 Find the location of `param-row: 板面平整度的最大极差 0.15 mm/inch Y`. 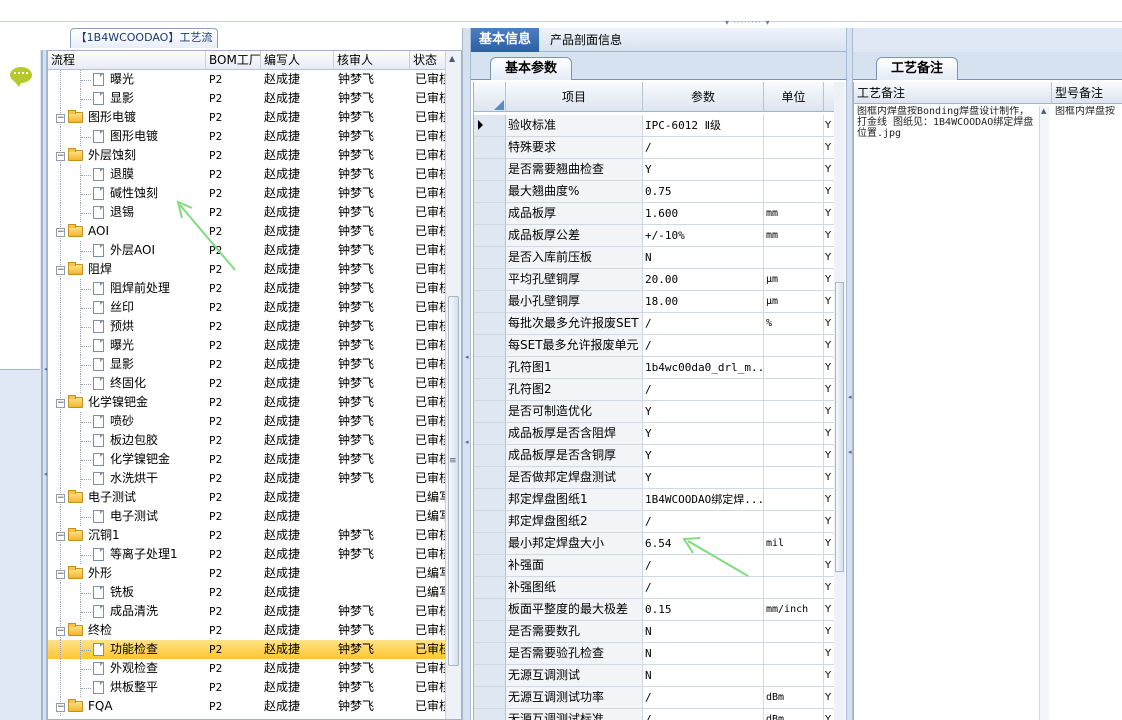

param-row: 板面平整度的最大极差 0.15 mm/inch Y is located at coordinates (659, 610).